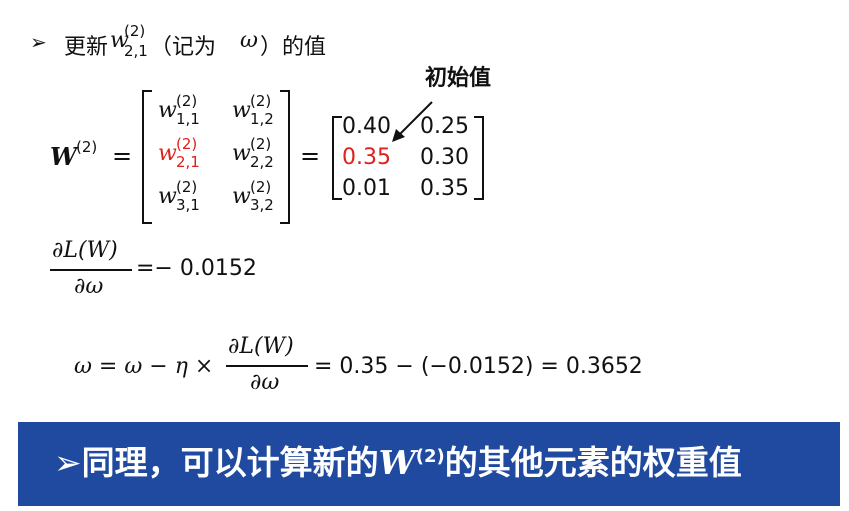  What do you see at coordinates (253, 196) in the screenshot?
I see `symbolic-cell-3-2: w (2) 3,2` at bounding box center [253, 196].